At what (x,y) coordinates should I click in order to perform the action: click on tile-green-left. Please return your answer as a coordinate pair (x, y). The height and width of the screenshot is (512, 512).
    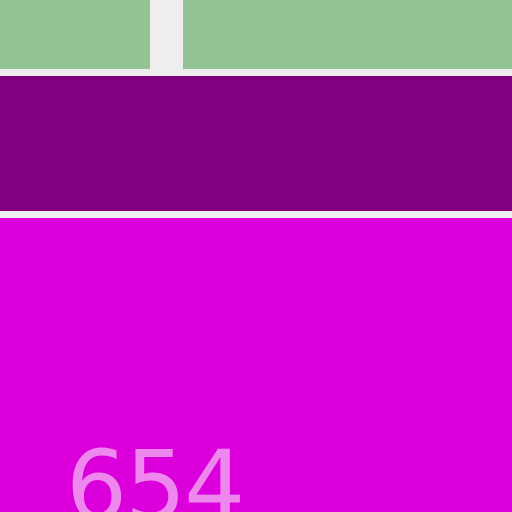
    Looking at the image, I should click on (75, 34).